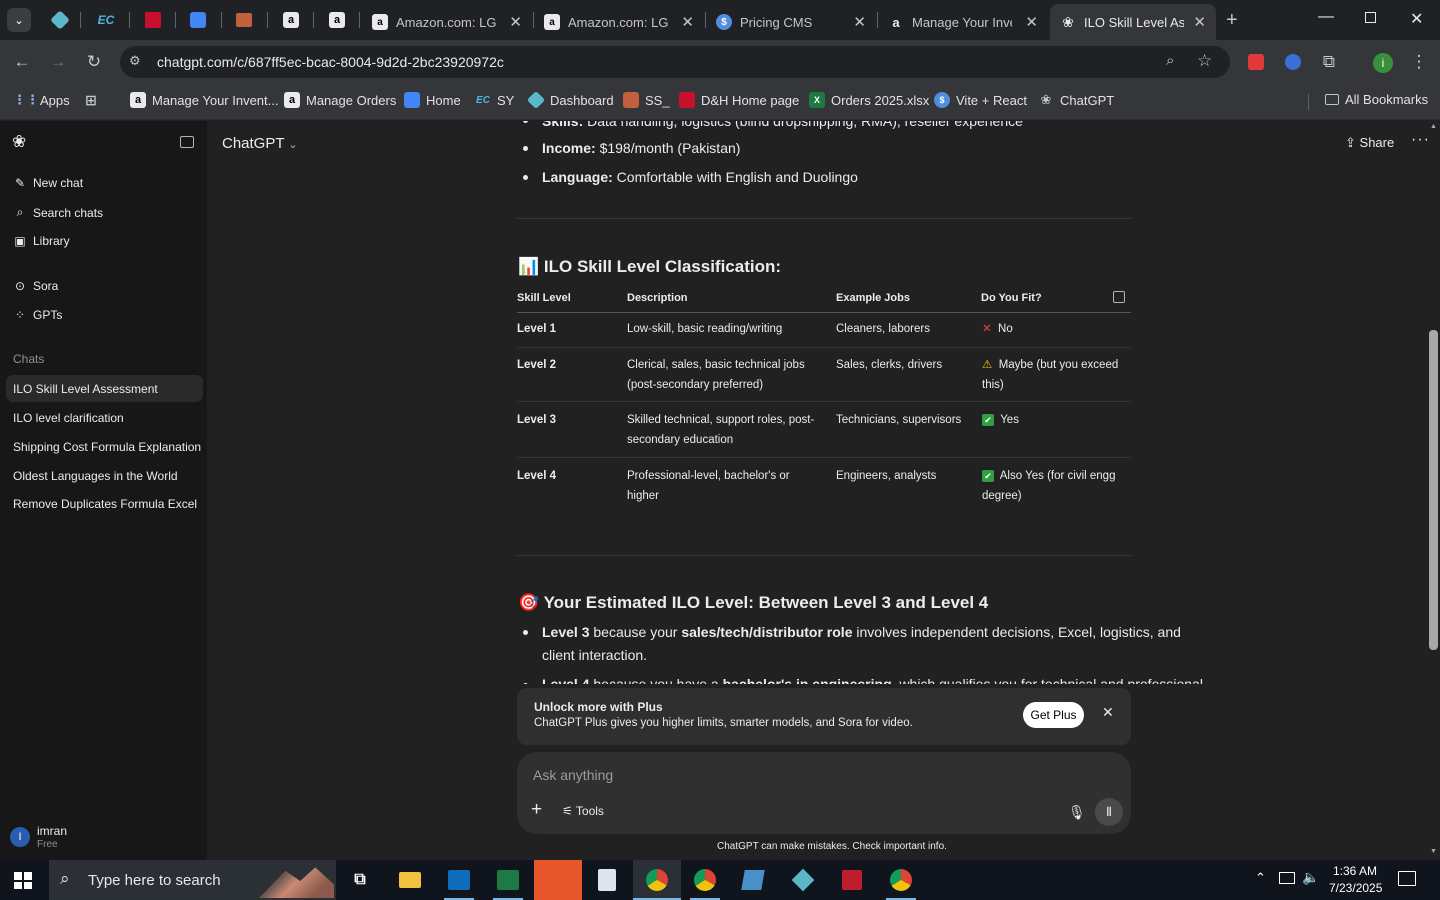 The height and width of the screenshot is (900, 1440). Describe the element at coordinates (536, 810) in the screenshot. I see `attach-plus-icon: +` at that location.